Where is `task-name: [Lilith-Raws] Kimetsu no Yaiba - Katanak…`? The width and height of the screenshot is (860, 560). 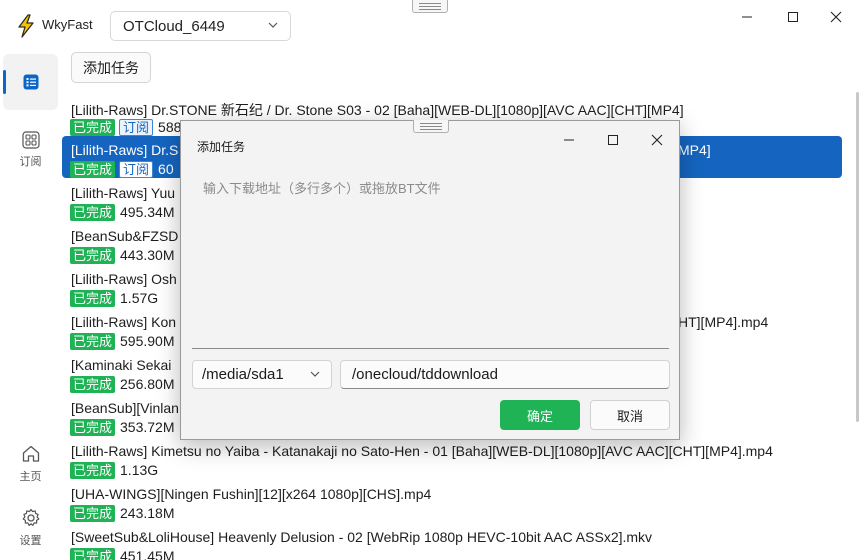 task-name: [Lilith-Raws] Kimetsu no Yaiba - Katanak… is located at coordinates (422, 451).